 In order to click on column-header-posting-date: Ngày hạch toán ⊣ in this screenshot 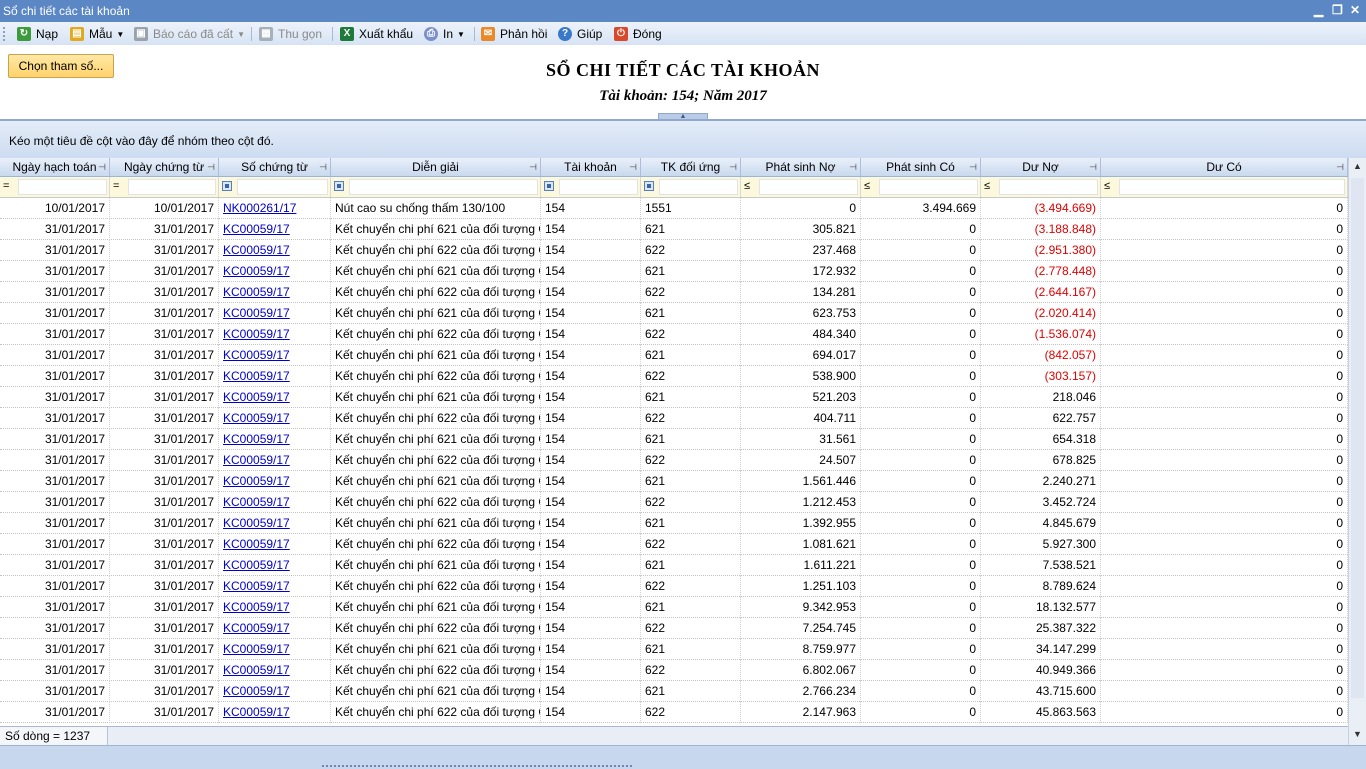, I will do `click(55, 167)`.